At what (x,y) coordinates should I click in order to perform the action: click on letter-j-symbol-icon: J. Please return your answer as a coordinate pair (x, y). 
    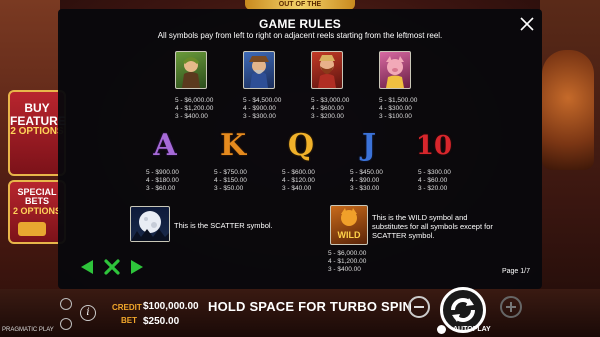
    Looking at the image, I should click on (369, 145).